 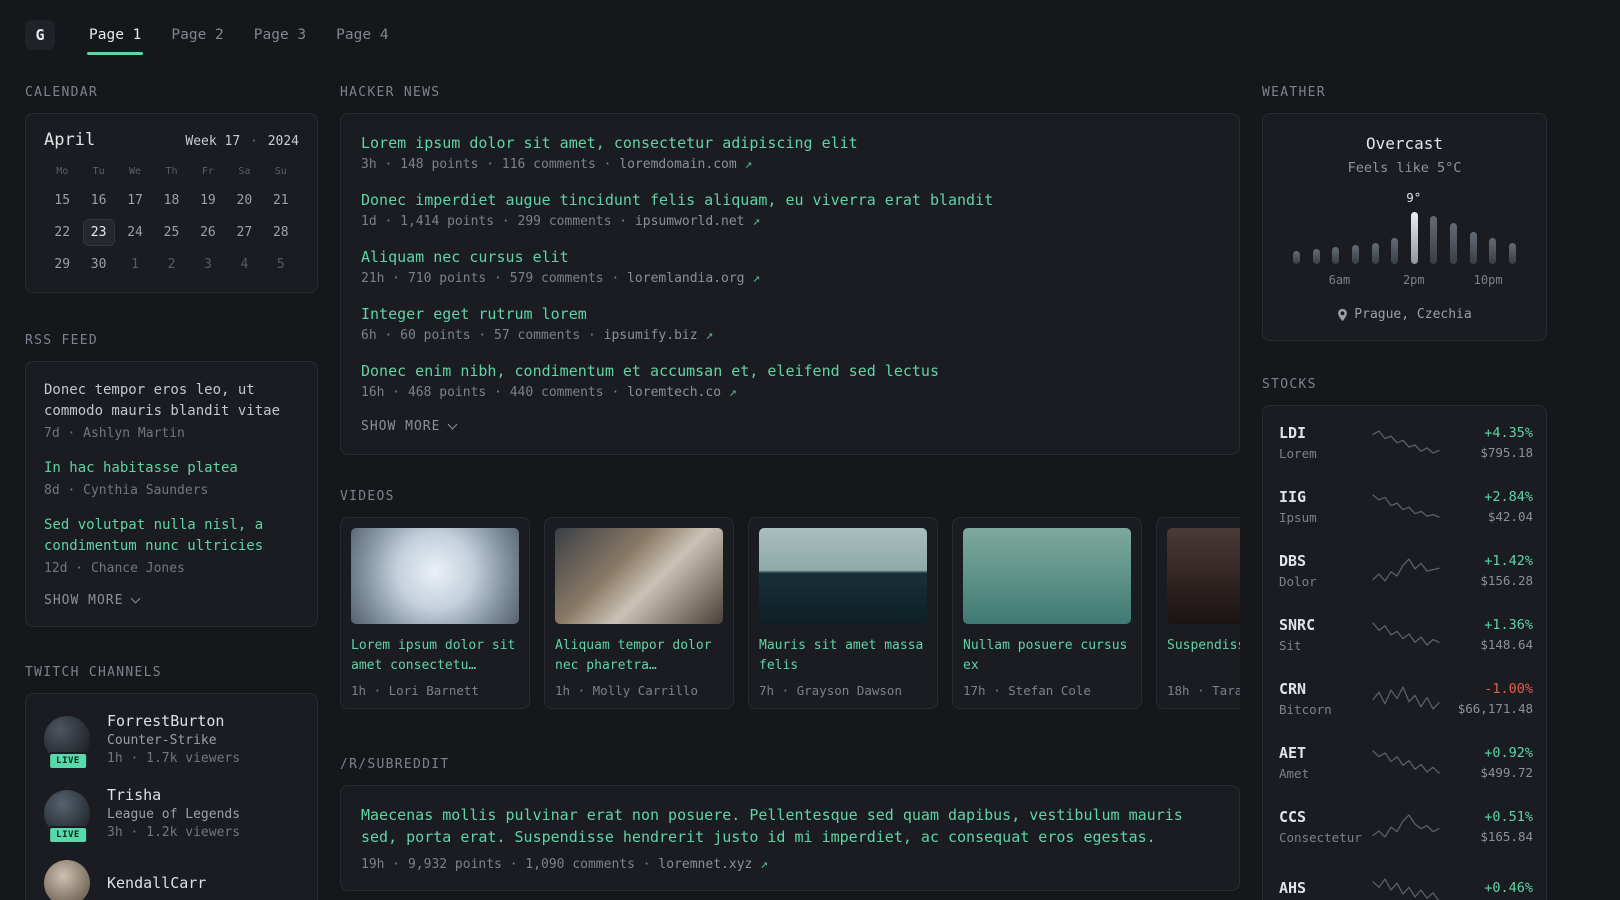 What do you see at coordinates (213, 141) in the screenshot?
I see `calendar-week-label: Week 17` at bounding box center [213, 141].